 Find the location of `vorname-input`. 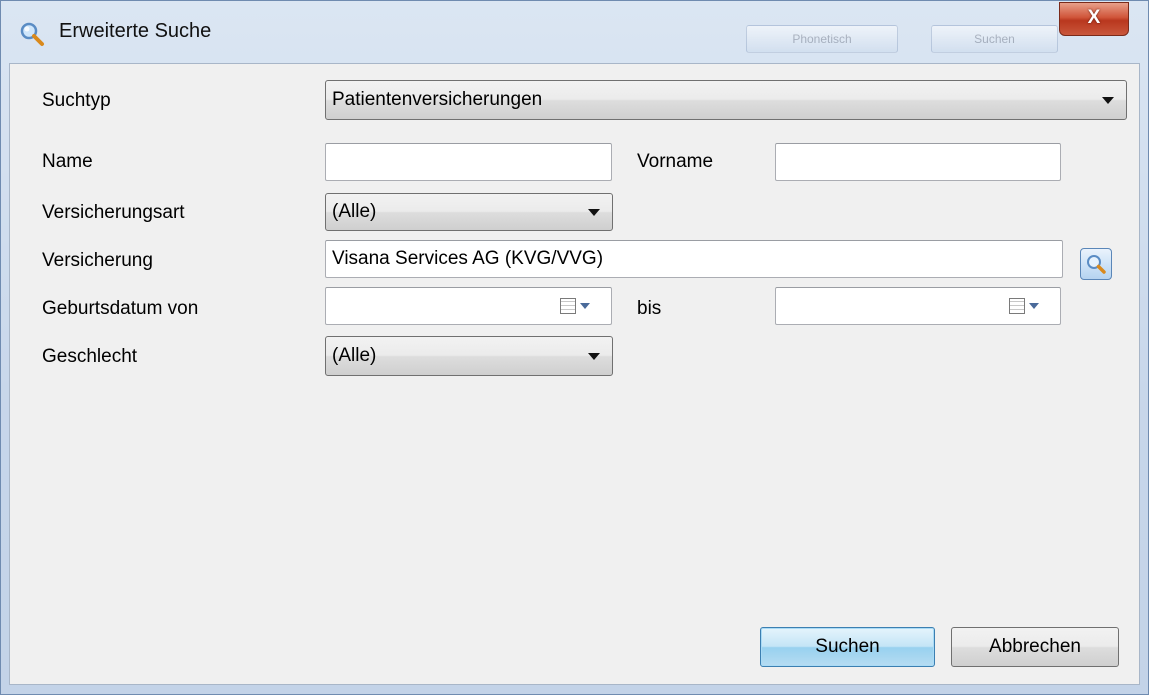

vorname-input is located at coordinates (918, 162).